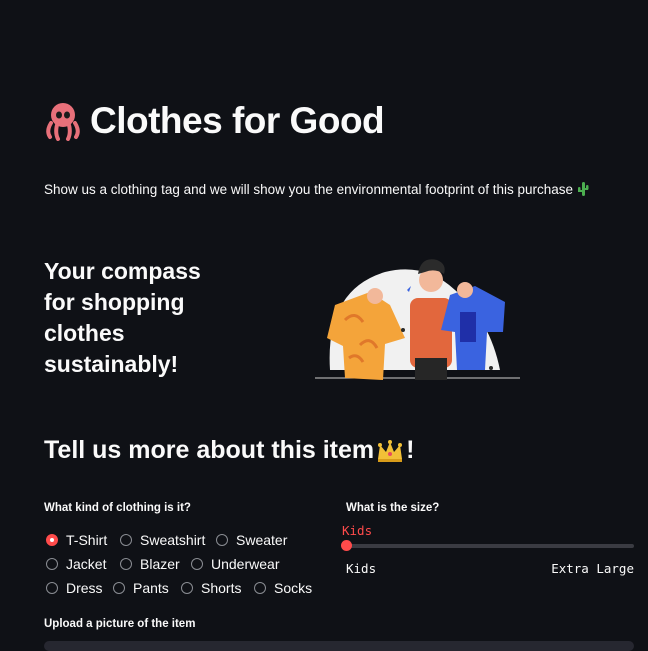  I want to click on cactus-icon, so click(583, 189).